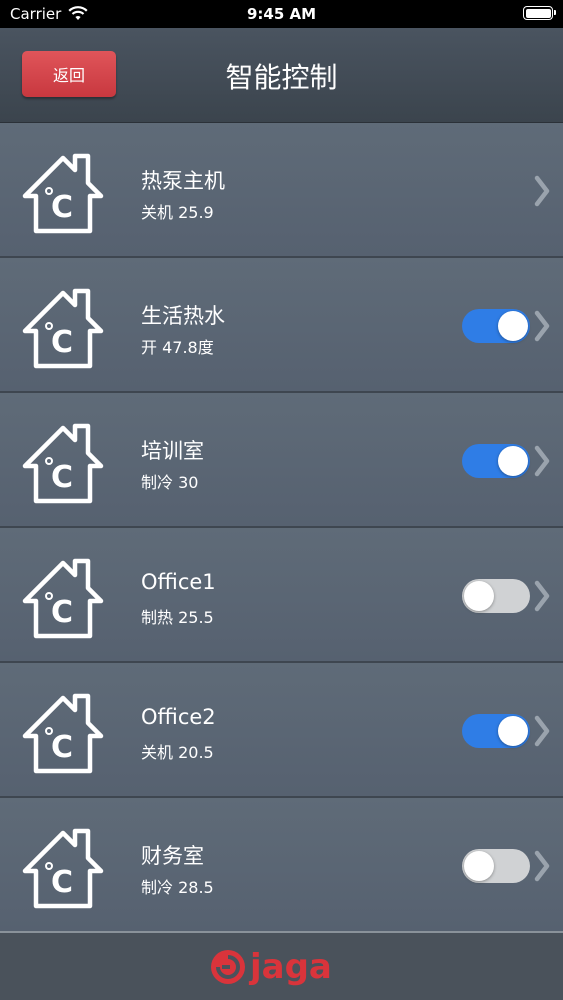 The image size is (563, 1000). Describe the element at coordinates (281, 460) in the screenshot. I see `list-item: C 培训室制冷 30` at that location.